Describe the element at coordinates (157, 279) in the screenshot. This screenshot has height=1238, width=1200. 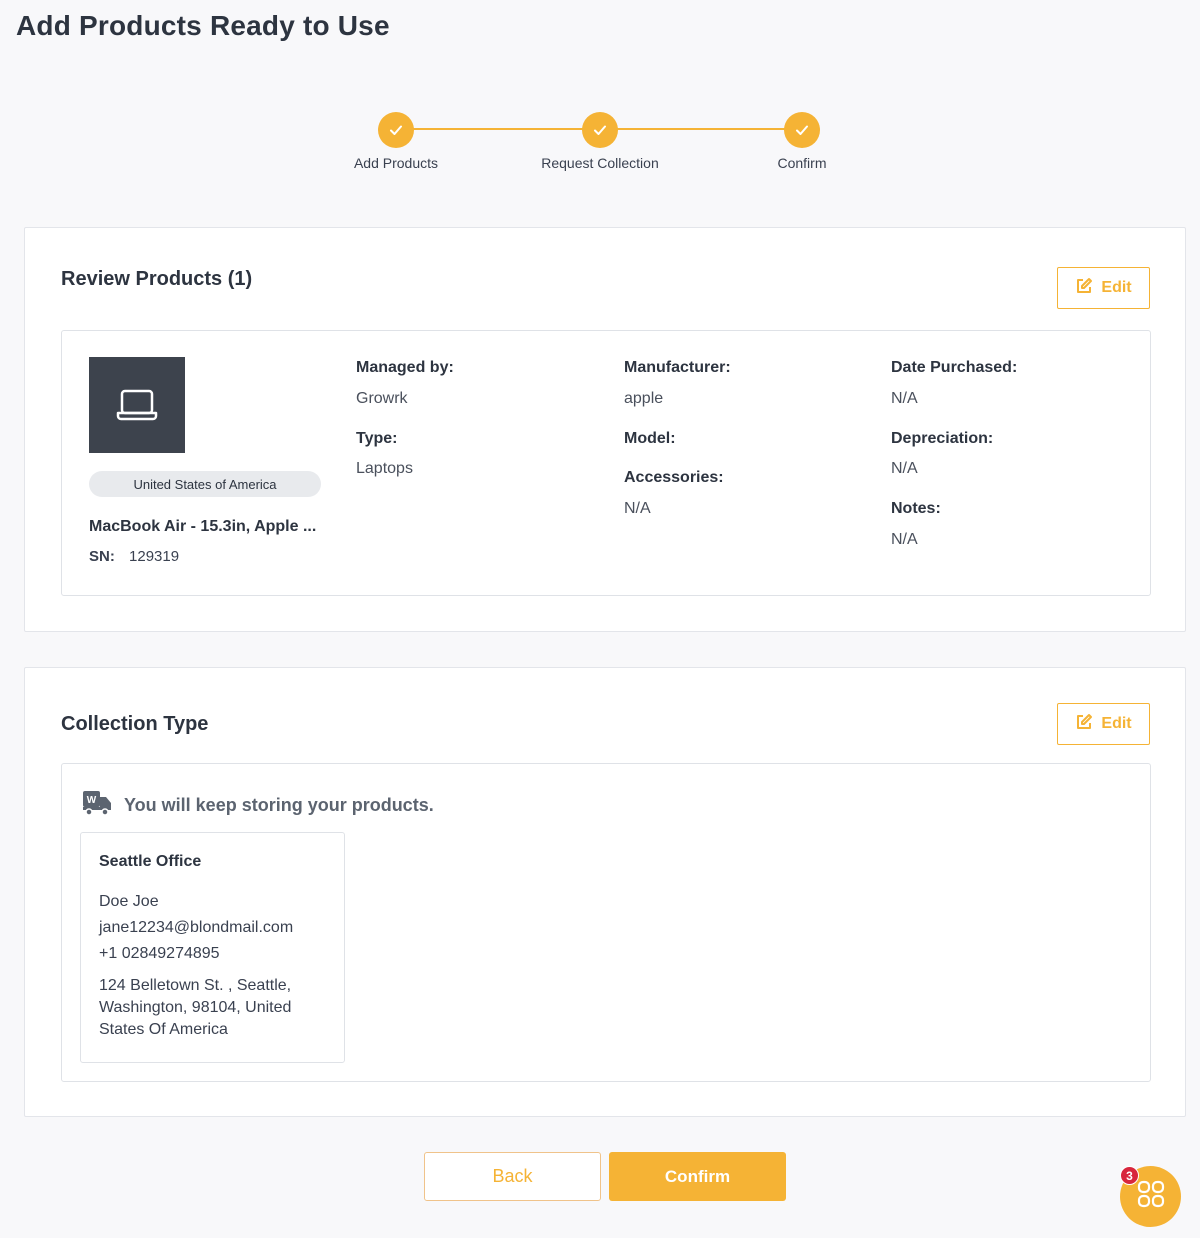
I see `review-products-title: Review Products (1)` at that location.